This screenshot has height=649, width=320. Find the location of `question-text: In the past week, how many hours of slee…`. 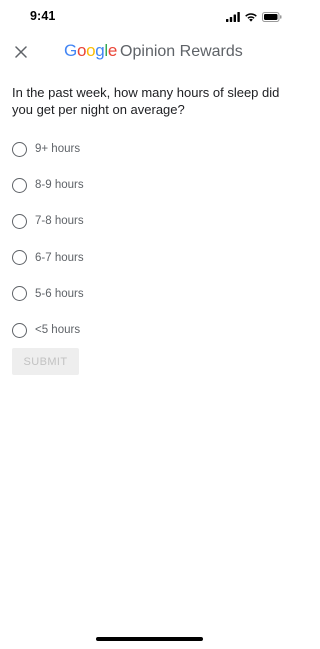

question-text: In the past week, how many hours of slee… is located at coordinates (146, 101).